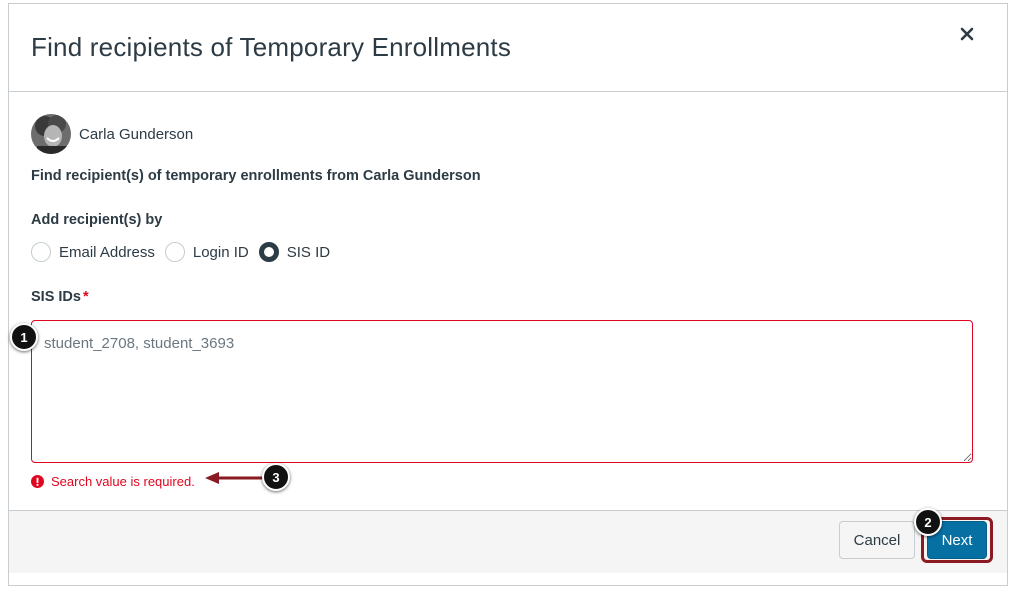 The height and width of the screenshot is (591, 1016). I want to click on sis-ids-label-text: SIS IDs, so click(56, 297).